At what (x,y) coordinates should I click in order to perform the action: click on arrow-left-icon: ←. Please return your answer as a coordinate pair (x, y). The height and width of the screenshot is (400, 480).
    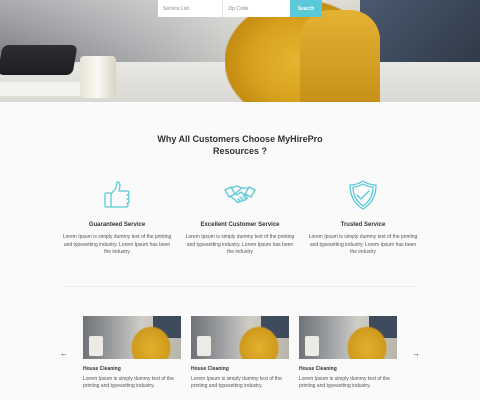
    Looking at the image, I should click on (64, 353).